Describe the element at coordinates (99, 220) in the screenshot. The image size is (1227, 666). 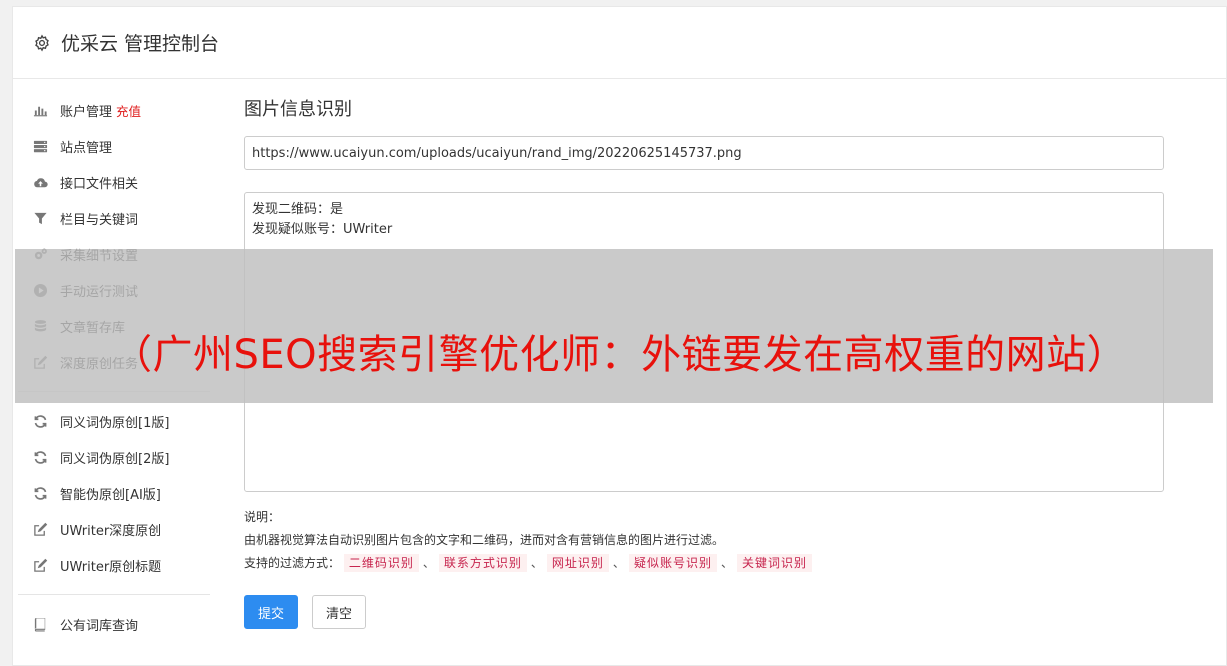
I see `sidebar-item-label: 栏目与关键词` at that location.